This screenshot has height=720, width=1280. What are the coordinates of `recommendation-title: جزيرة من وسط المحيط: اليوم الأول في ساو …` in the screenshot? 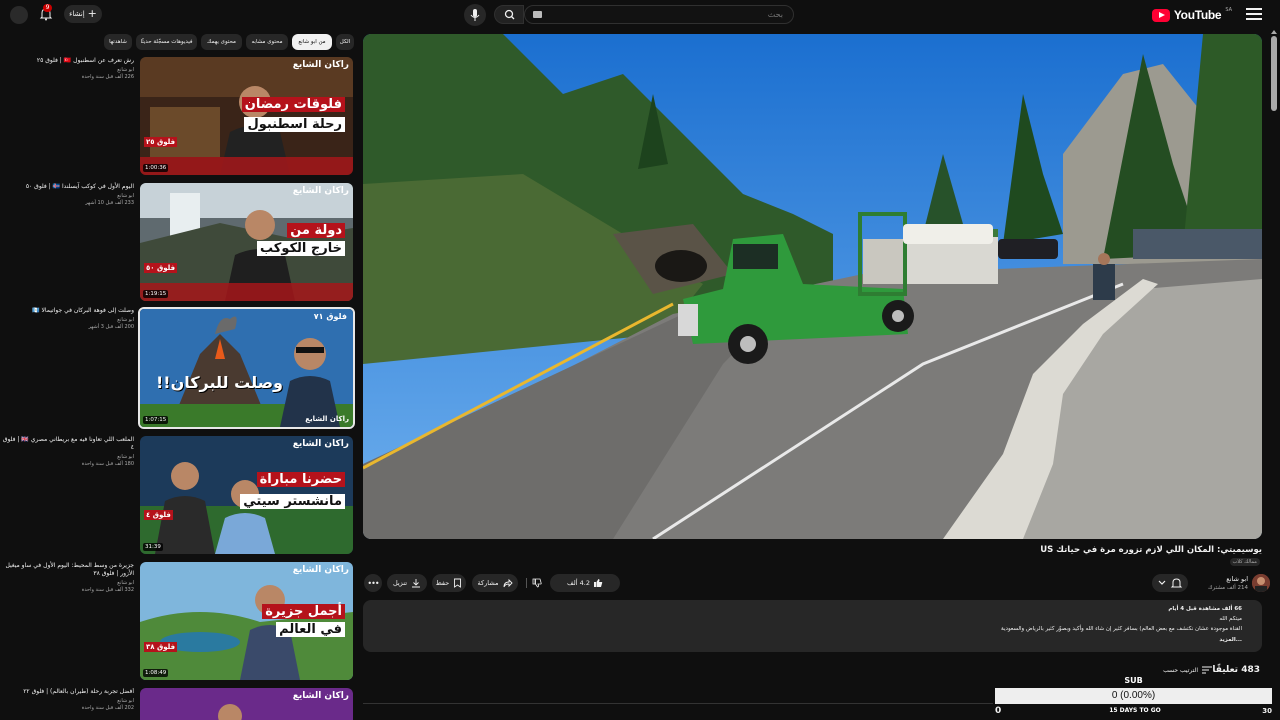 It's located at (67, 570).